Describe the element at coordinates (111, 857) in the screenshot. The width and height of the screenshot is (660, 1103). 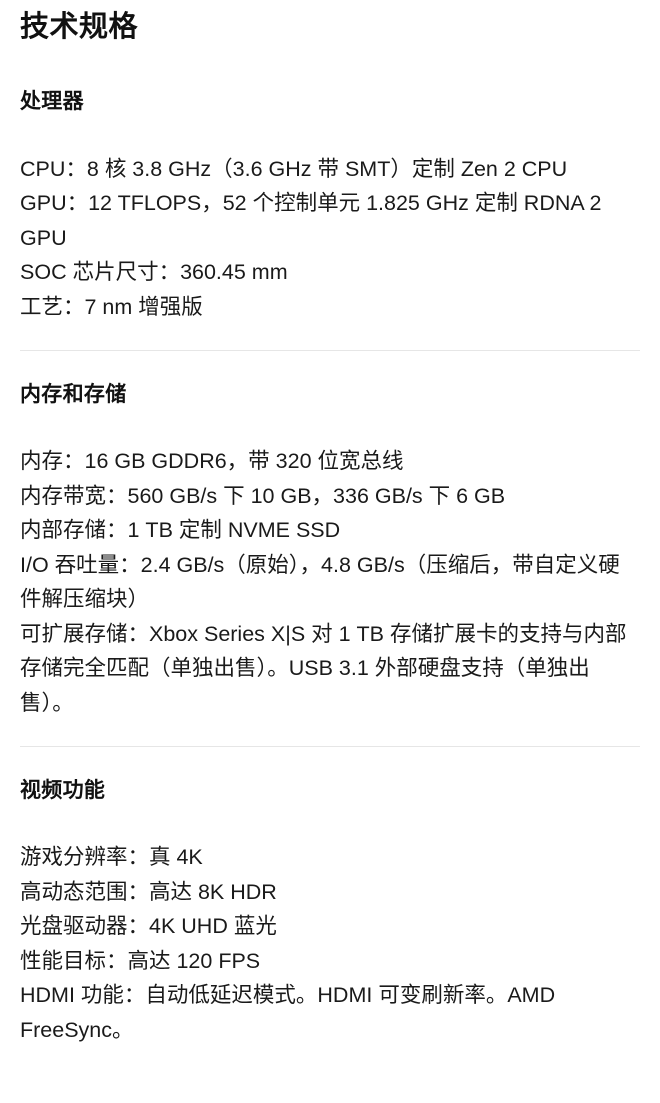
I see `spec-line: 游戏分辨率：真 4K` at that location.